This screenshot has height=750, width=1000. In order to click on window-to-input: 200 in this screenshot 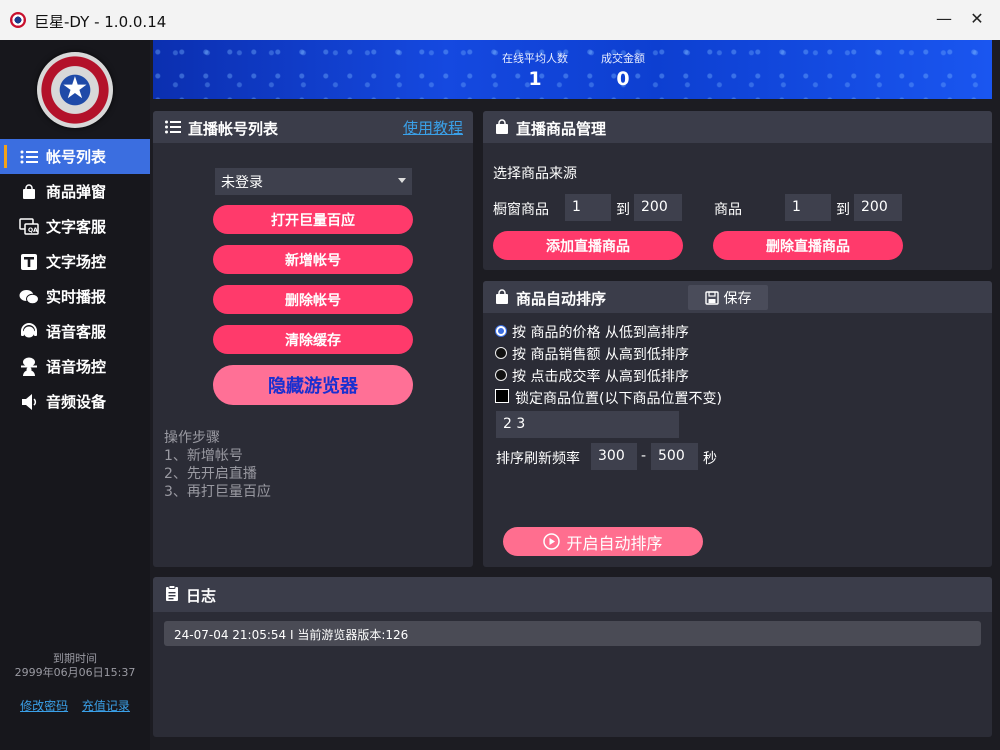, I will do `click(658, 207)`.